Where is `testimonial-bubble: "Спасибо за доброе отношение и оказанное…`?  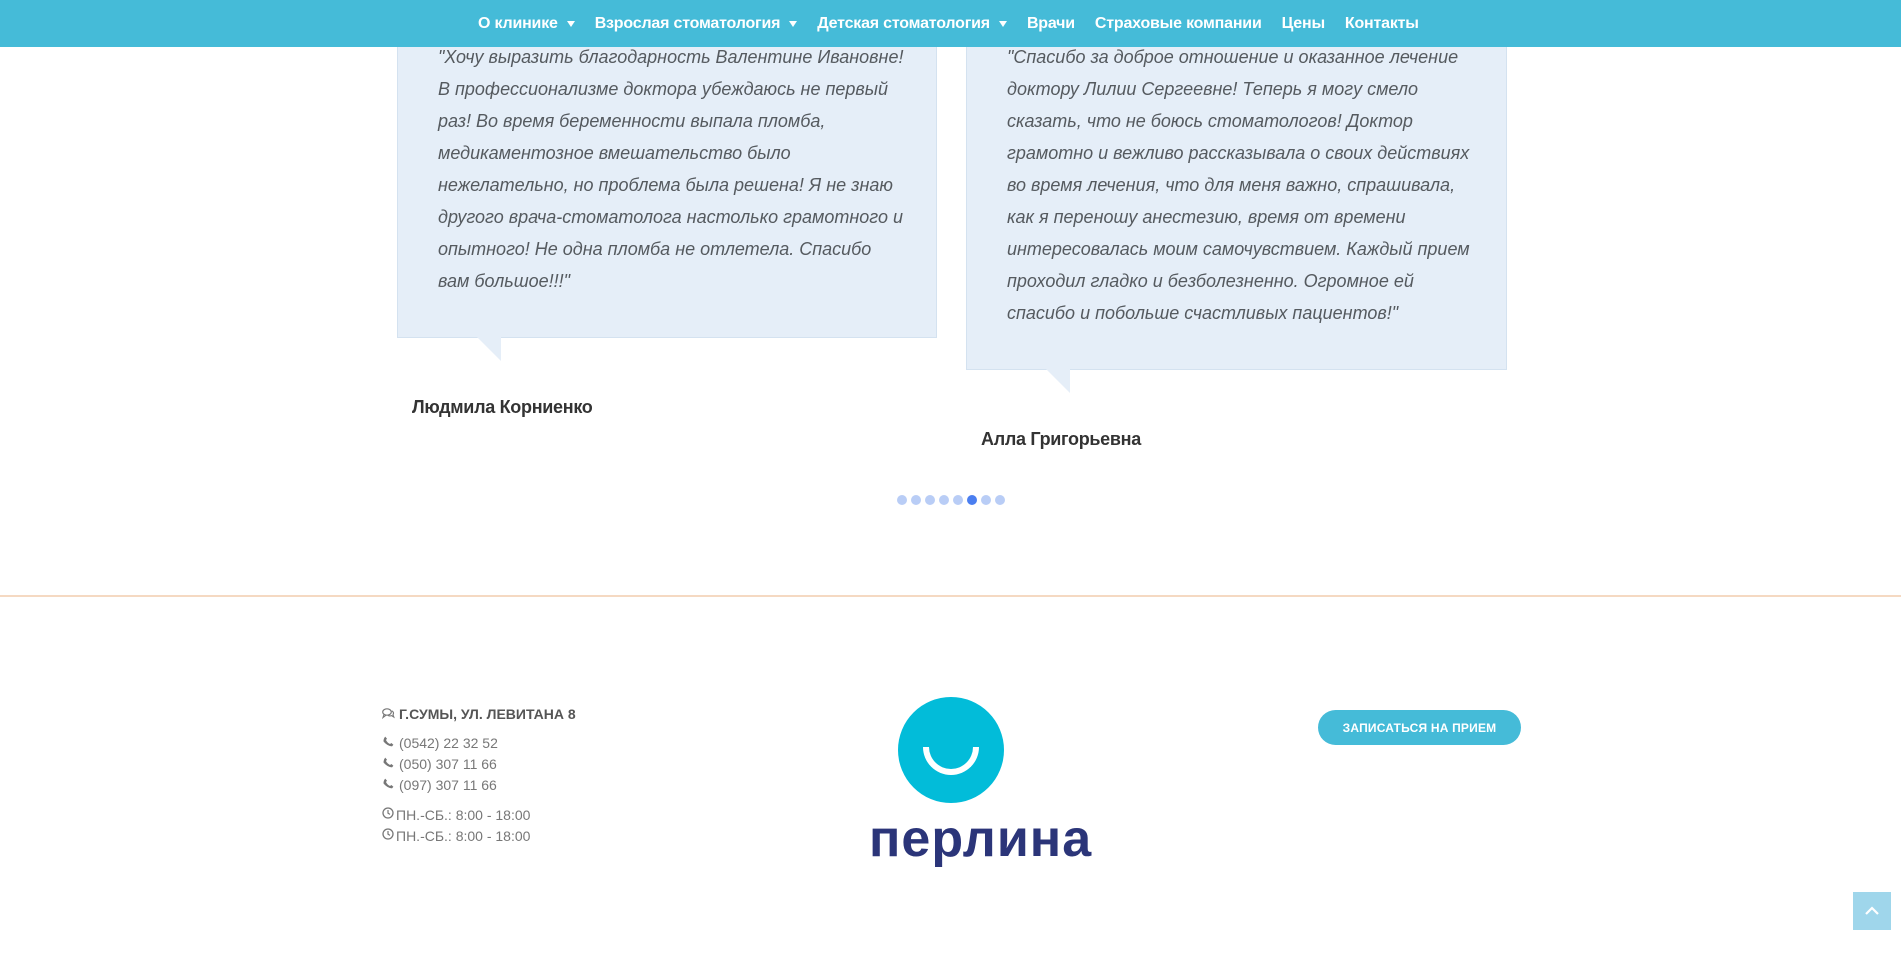
testimonial-bubble: "Спасибо за доброе отношение и оказанное… is located at coordinates (1236, 205).